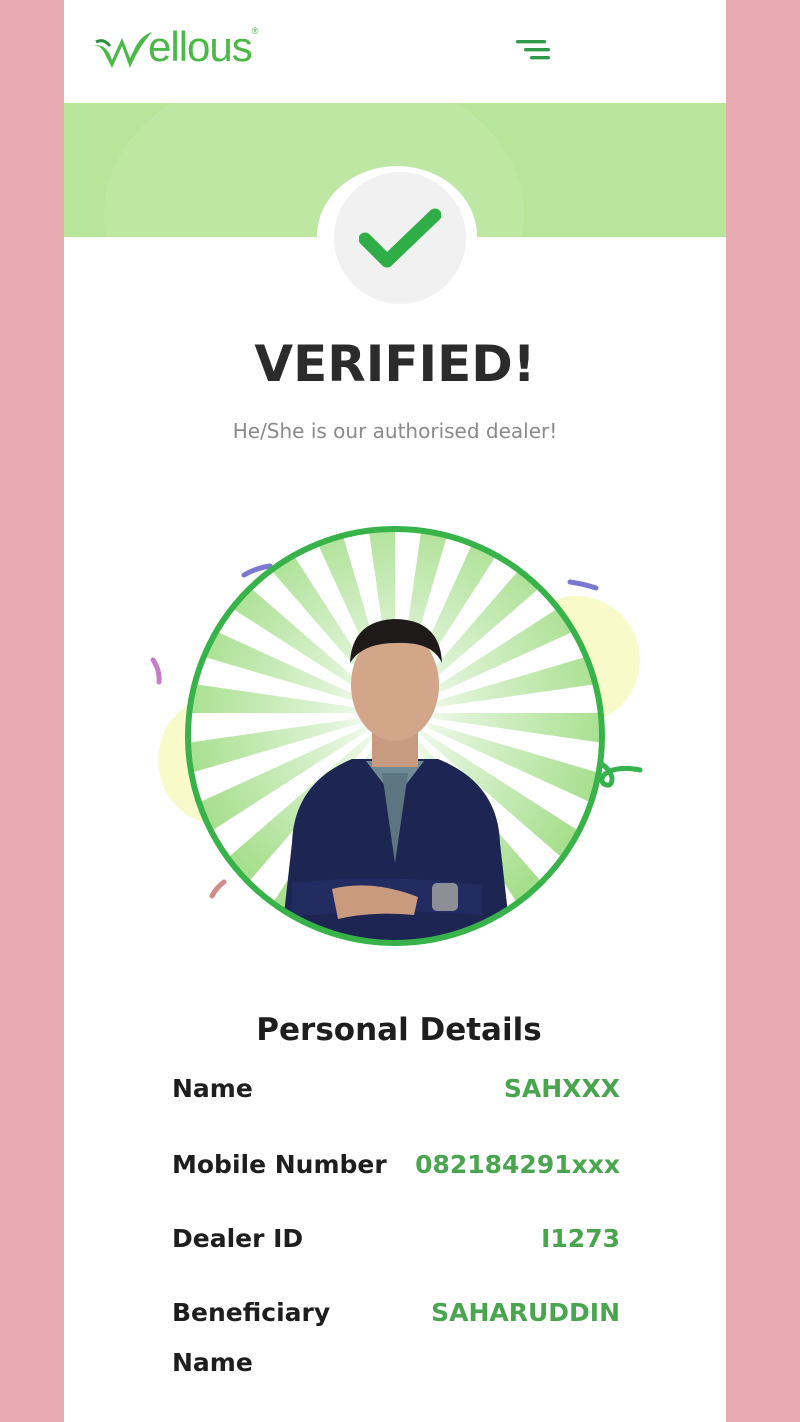 This screenshot has height=1422, width=800. Describe the element at coordinates (396, 1102) in the screenshot. I see `detail-row-name: Name SAHXXX` at that location.